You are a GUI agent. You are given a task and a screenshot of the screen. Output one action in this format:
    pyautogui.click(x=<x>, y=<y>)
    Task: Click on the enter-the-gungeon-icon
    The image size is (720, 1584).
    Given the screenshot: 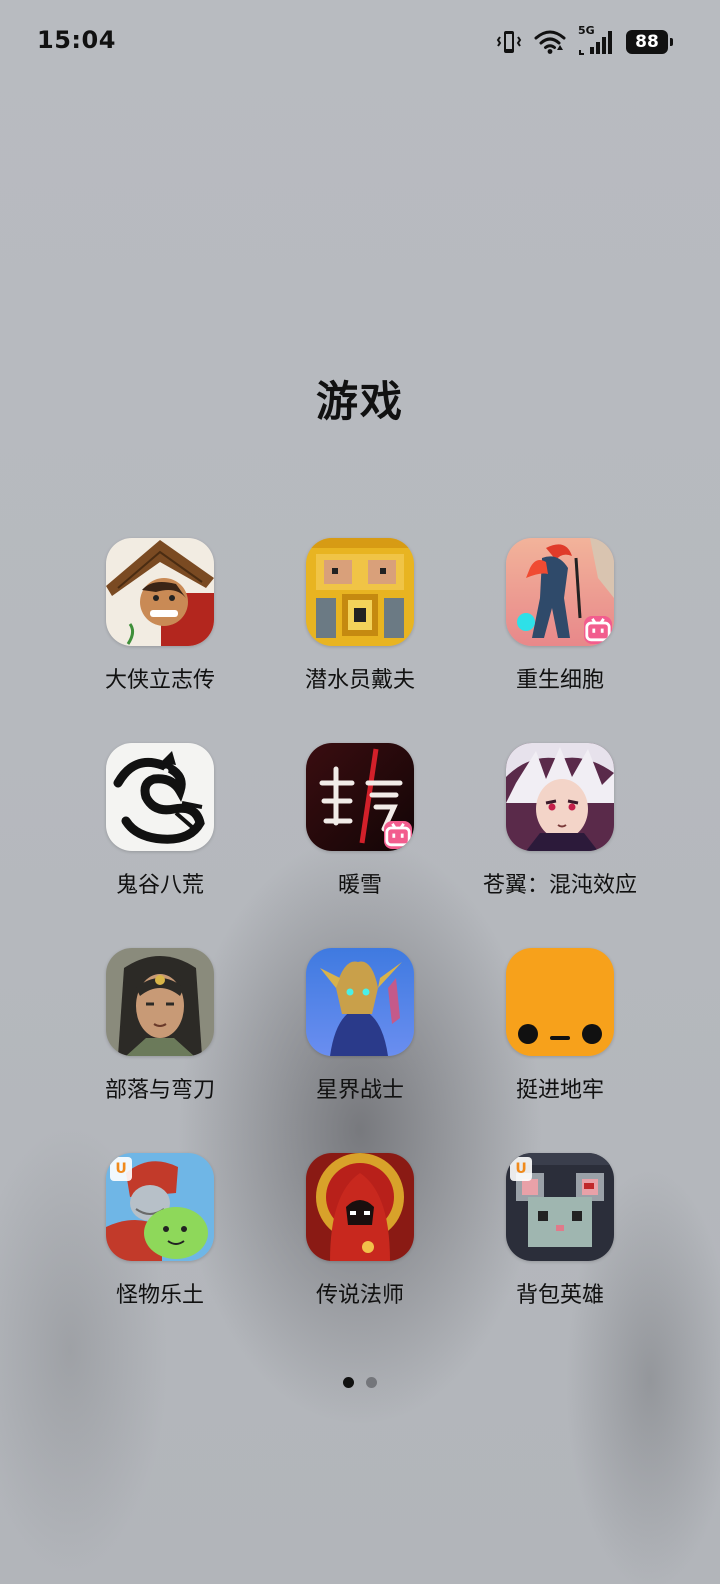 What is the action you would take?
    pyautogui.click(x=560, y=1002)
    